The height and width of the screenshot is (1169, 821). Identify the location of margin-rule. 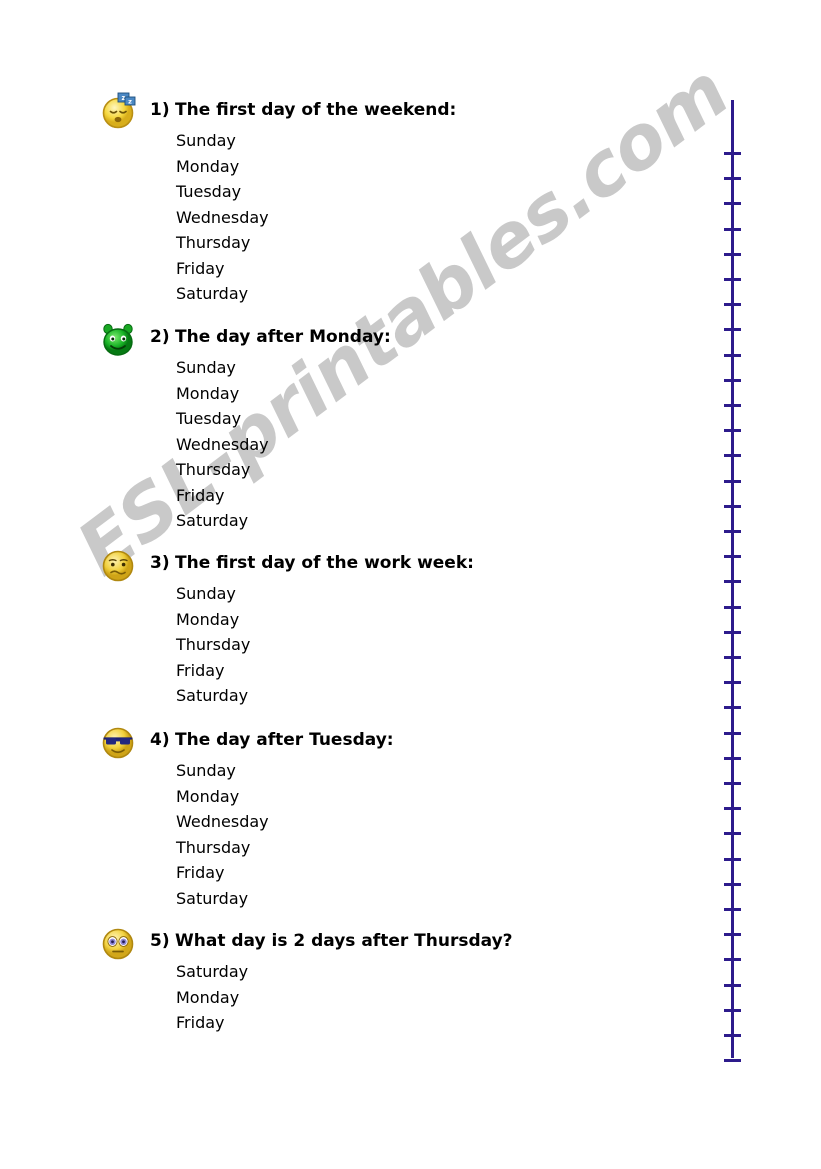
(732, 581).